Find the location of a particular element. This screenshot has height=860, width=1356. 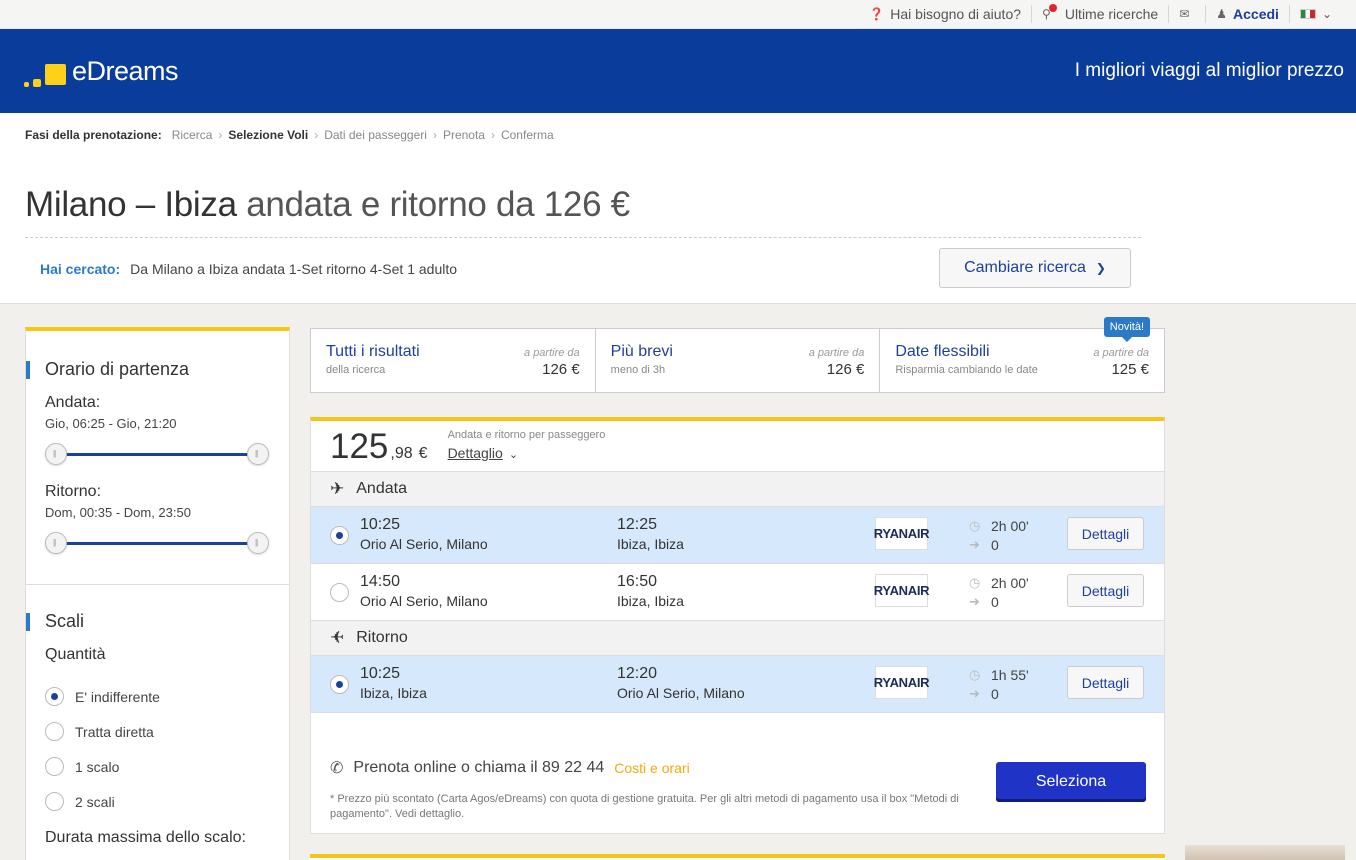

stops-option-one: 1 scalo is located at coordinates (157, 766).